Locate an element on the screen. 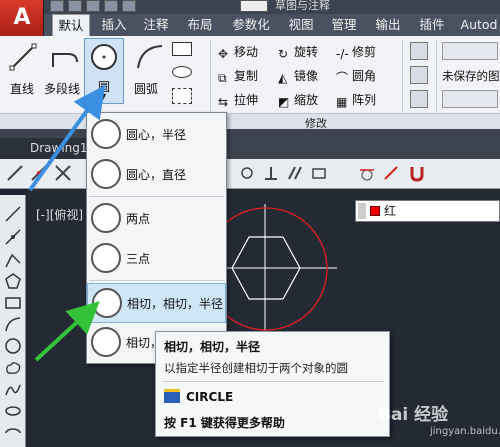 Image resolution: width=500 pixels, height=447 pixels. green-arrow is located at coordinates (67, 331).